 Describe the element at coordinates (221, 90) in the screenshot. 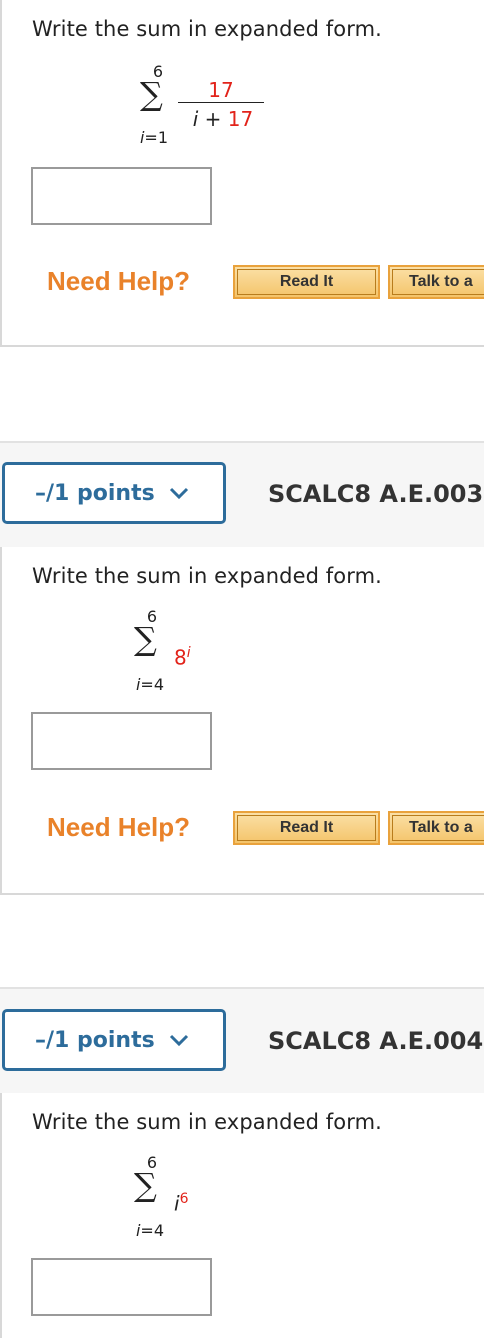

I see `fraction-numerator: 17` at that location.